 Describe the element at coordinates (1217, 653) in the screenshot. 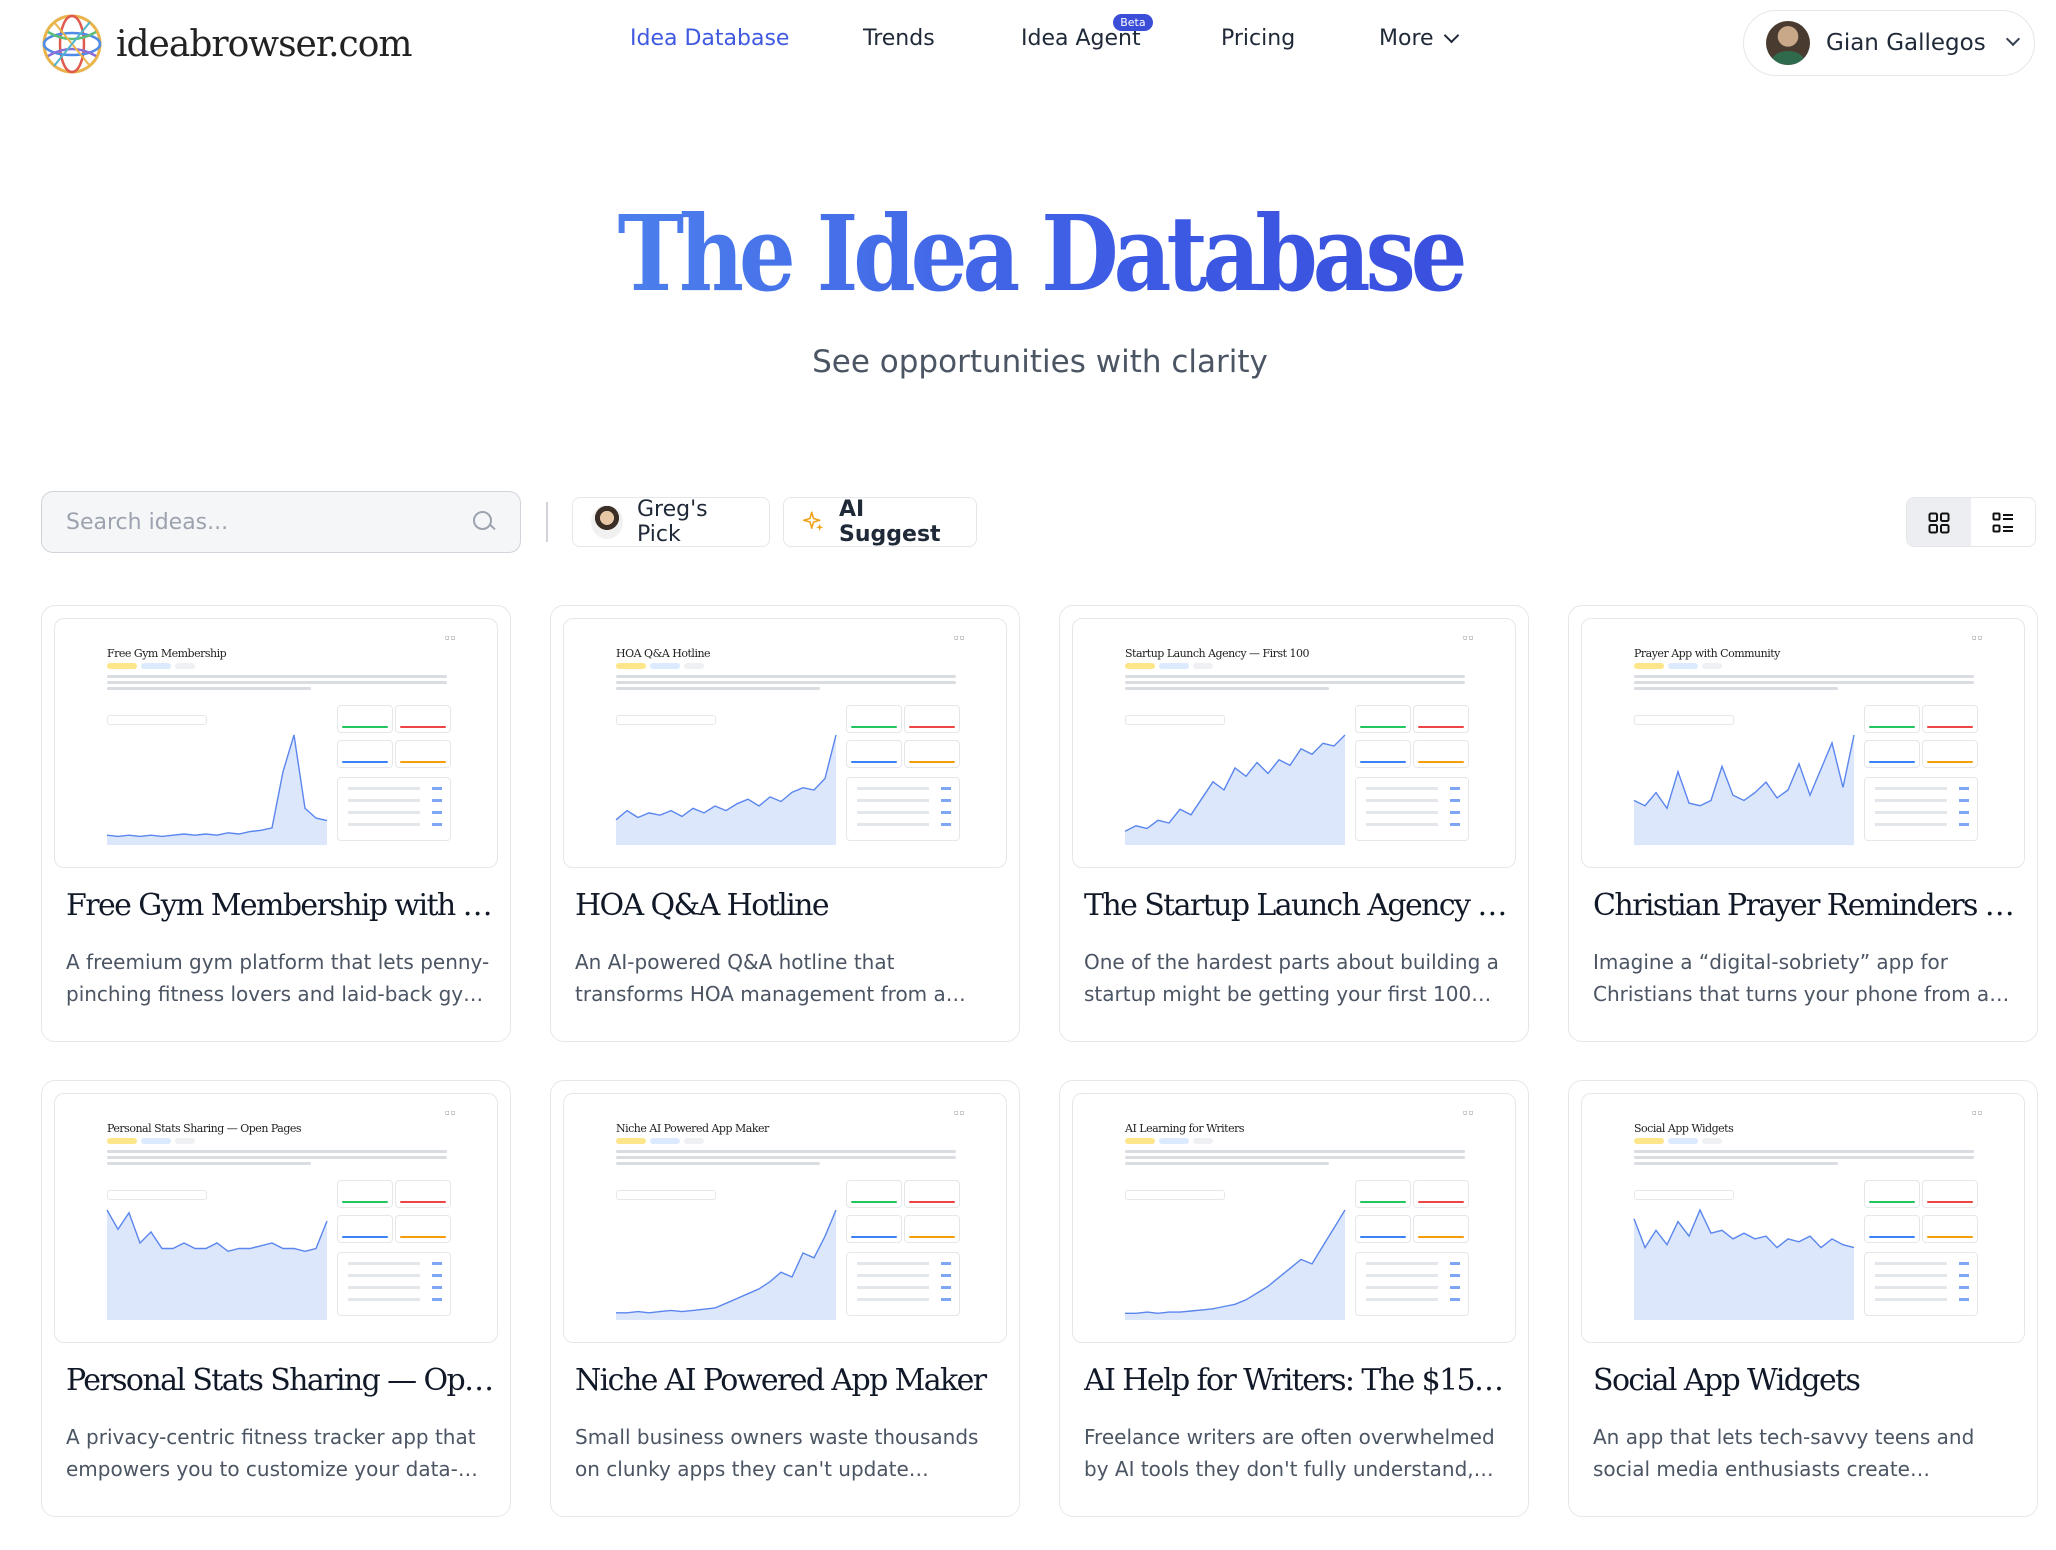

I see `thumb-title: Startup Launch Agency — First 100` at that location.